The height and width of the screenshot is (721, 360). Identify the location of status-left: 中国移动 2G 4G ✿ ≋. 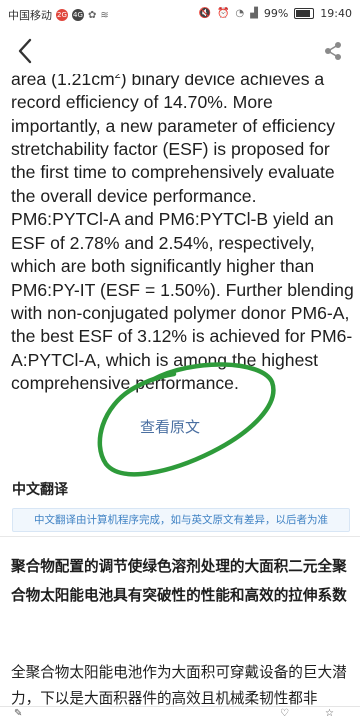
(58, 15).